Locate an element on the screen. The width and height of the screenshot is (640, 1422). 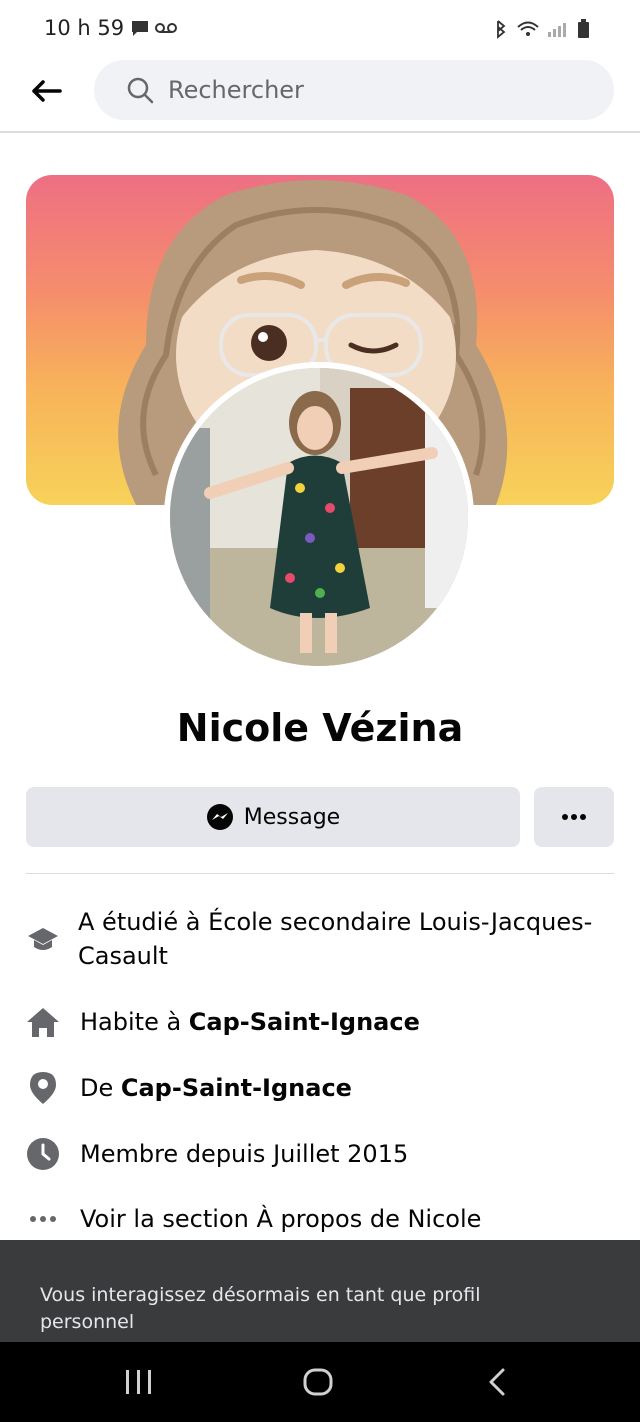
messenger-icon is located at coordinates (219, 817).